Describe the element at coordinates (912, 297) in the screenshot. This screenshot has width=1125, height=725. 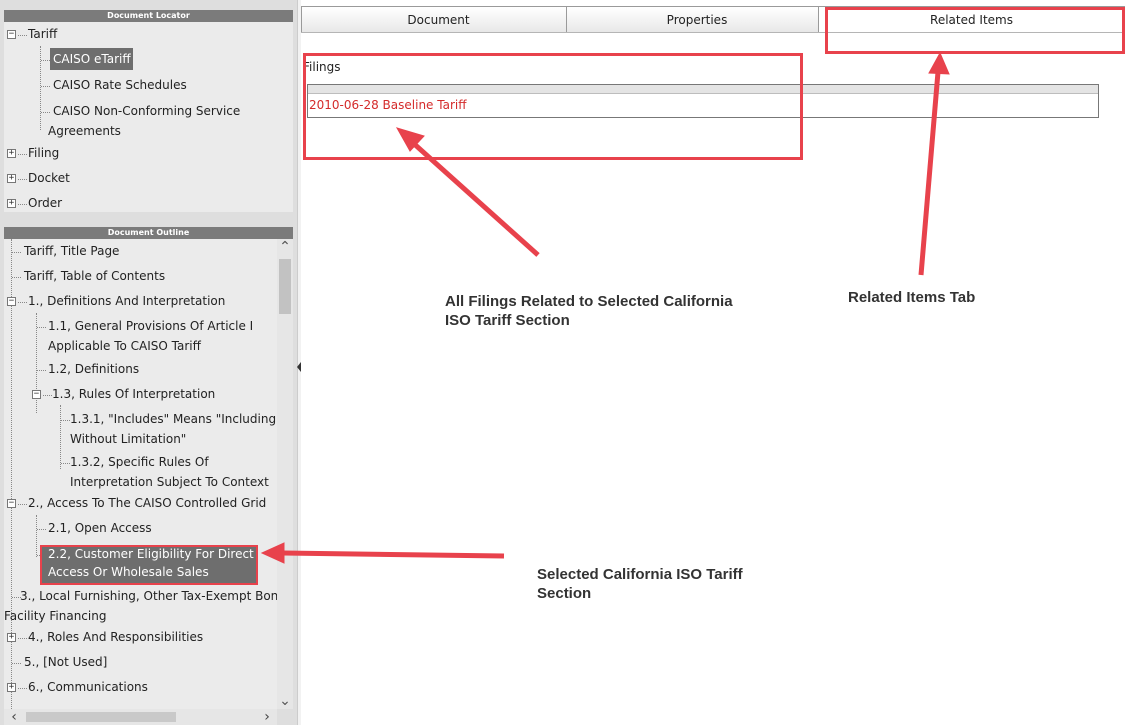
I see `annotation-related-items-text: Related Items Tab` at that location.